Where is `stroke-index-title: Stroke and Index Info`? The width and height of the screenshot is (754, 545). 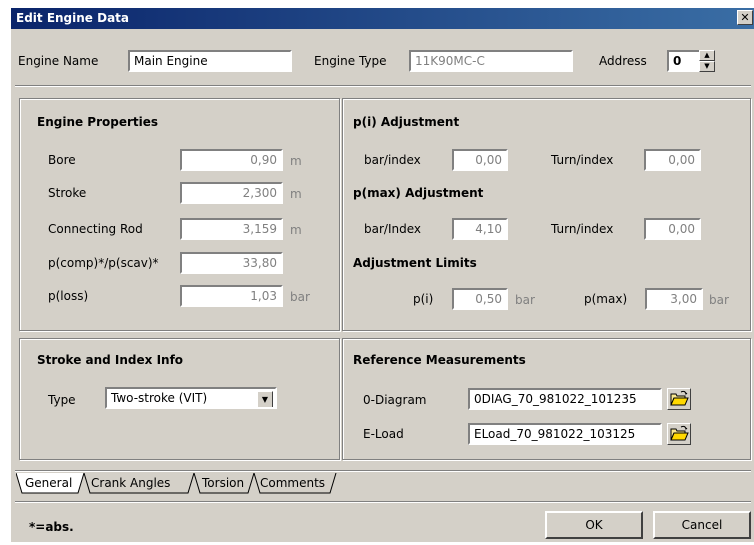 stroke-index-title: Stroke and Index Info is located at coordinates (110, 360).